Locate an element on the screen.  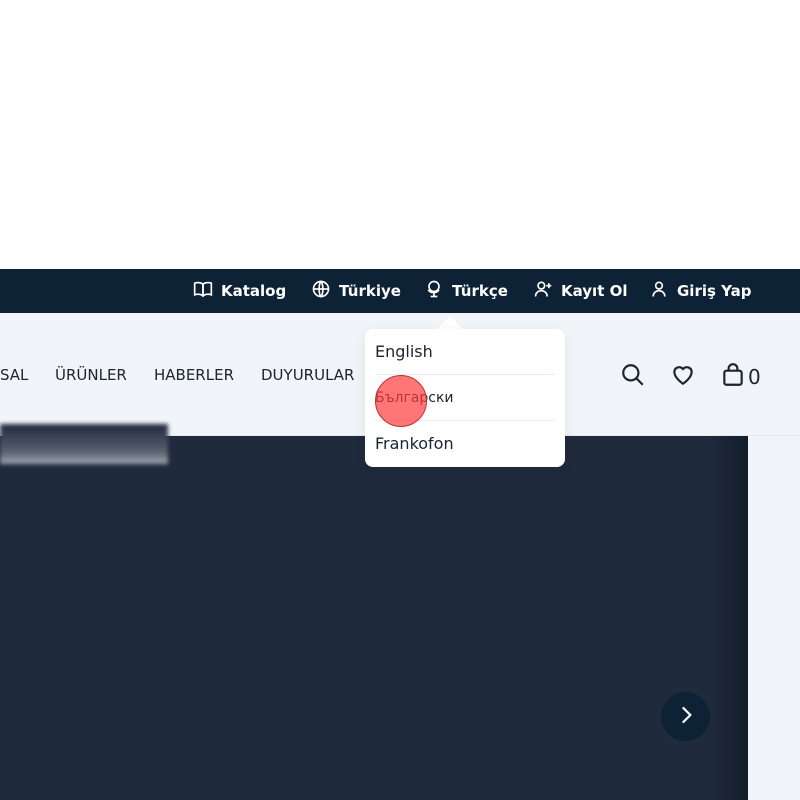
search-icon is located at coordinates (633, 375).